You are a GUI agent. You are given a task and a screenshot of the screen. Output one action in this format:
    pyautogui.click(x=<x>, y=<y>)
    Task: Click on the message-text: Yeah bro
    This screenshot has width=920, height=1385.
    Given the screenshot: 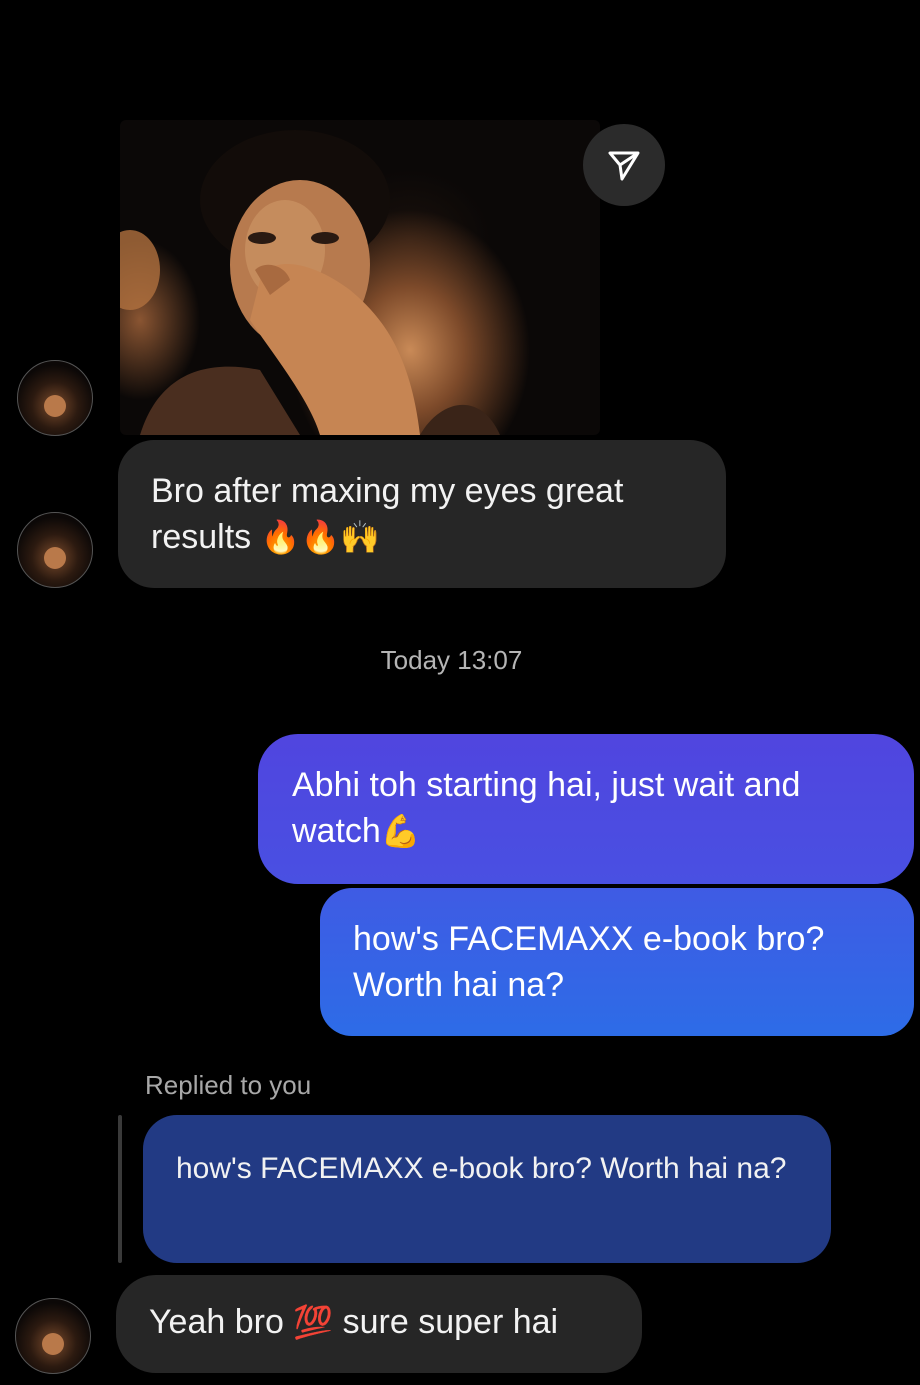 What is the action you would take?
    pyautogui.click(x=216, y=1322)
    